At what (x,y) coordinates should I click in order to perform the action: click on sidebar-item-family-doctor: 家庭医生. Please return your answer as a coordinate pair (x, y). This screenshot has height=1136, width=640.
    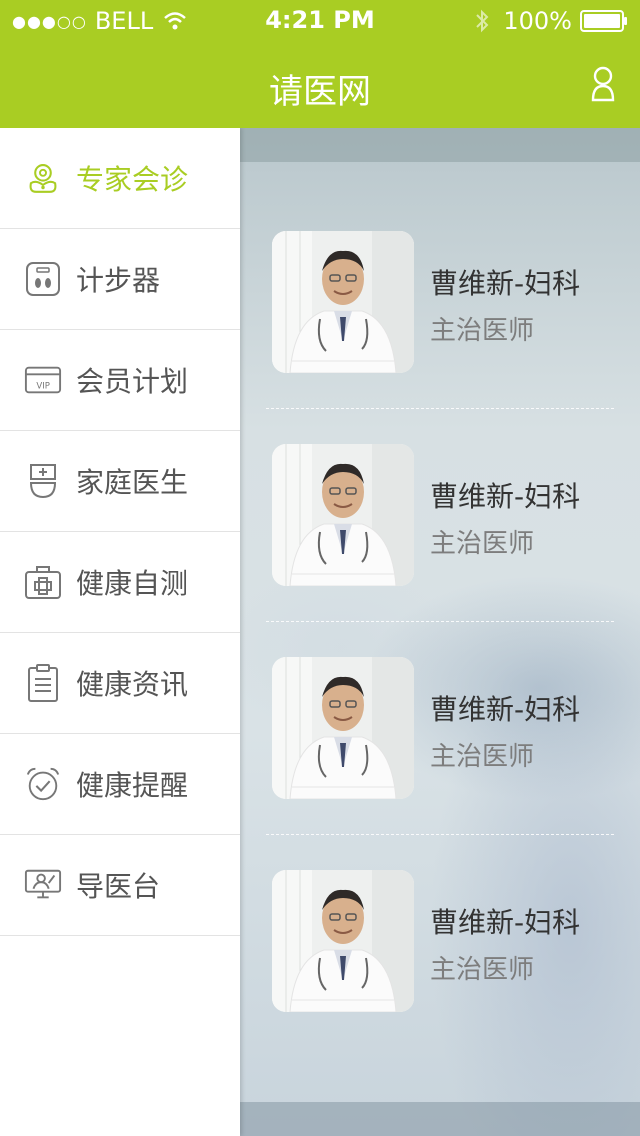
    Looking at the image, I should click on (120, 481).